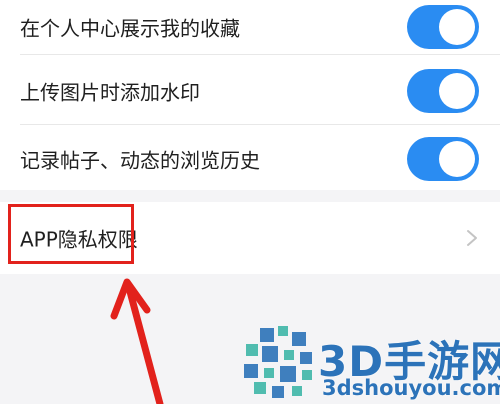 The width and height of the screenshot is (500, 404). I want to click on section-gap, so click(250, 196).